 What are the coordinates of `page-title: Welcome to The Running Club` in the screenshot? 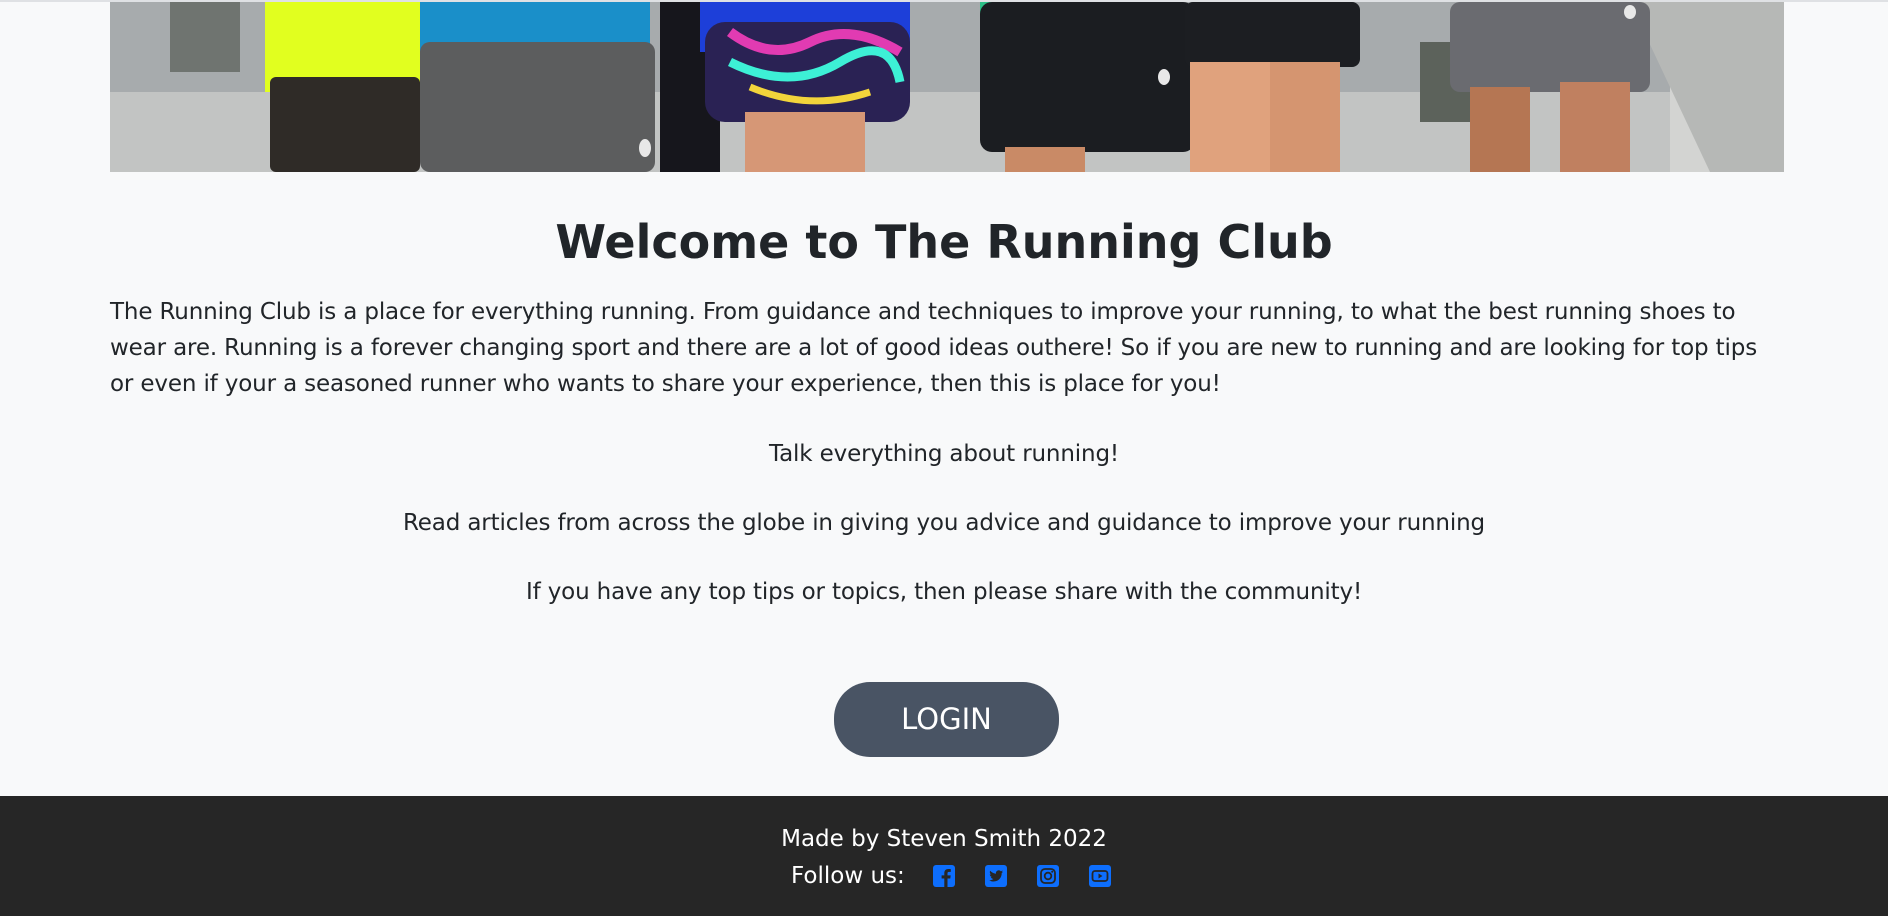 It's located at (944, 242).